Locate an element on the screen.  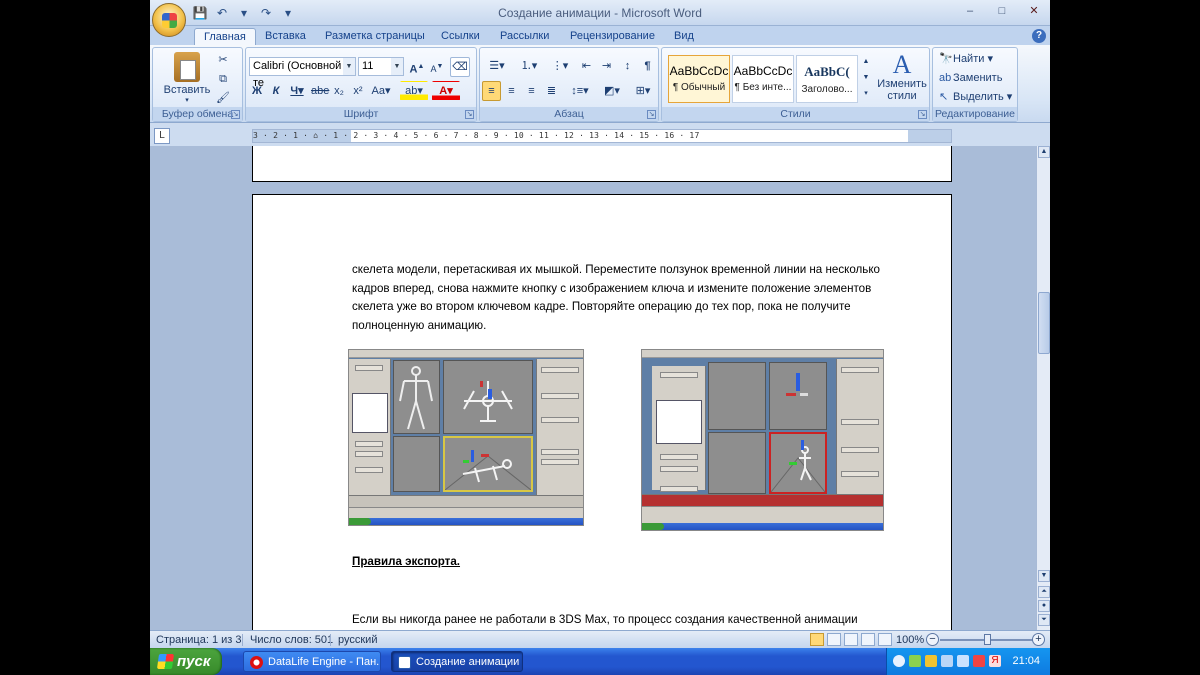
draft-view-icon is located at coordinates (885, 639).